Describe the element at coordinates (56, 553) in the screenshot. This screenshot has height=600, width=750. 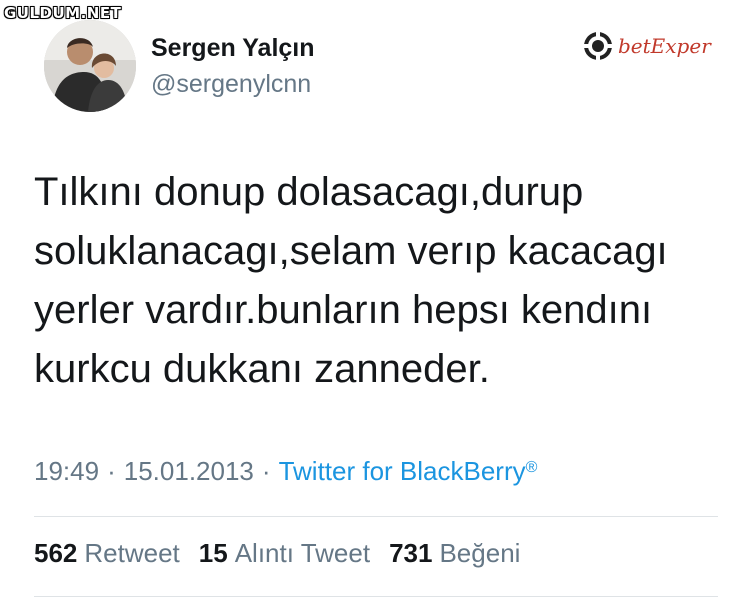
I see `stat-count: 562` at that location.